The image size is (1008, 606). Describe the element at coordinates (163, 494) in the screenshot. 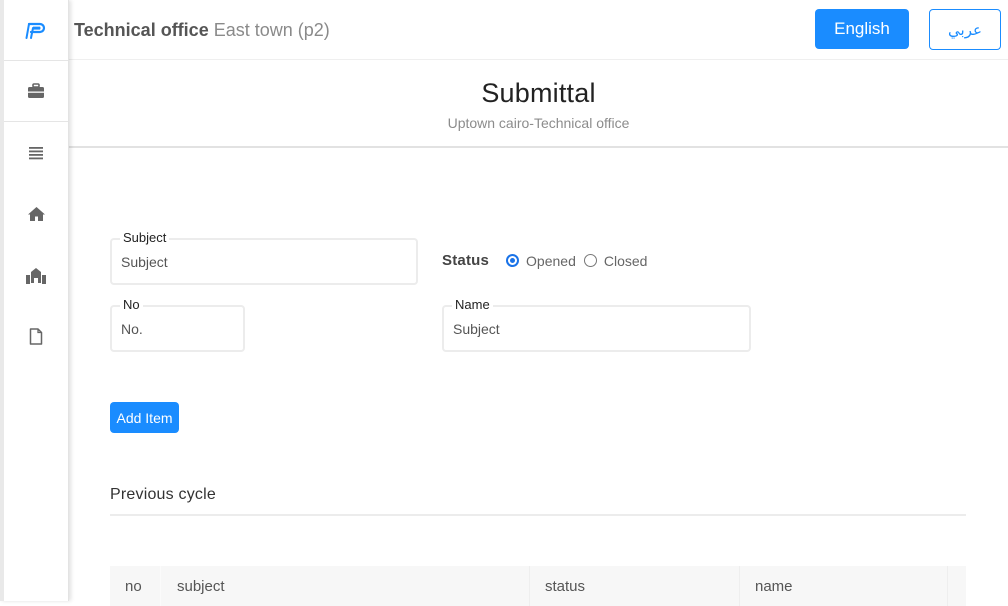

I see `previous-cycle-title: Previous cycle` at that location.